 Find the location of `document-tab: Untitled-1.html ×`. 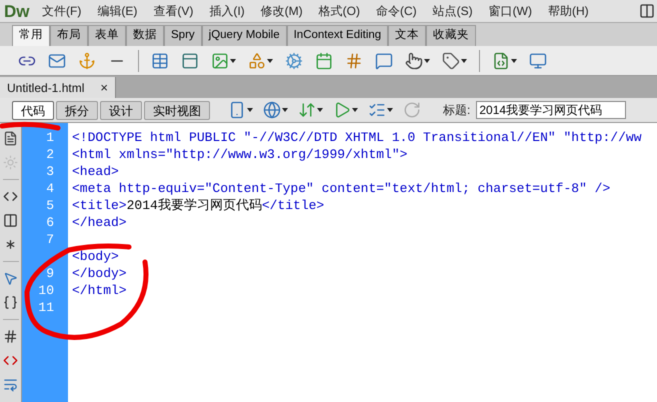

document-tab: Untitled-1.html × is located at coordinates (58, 87).